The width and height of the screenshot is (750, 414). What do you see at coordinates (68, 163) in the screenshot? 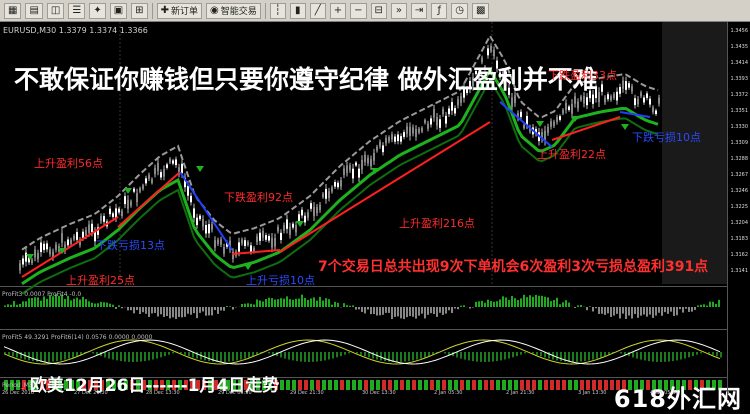
I see `annotation-up56: 上升盈利56点` at bounding box center [68, 163].